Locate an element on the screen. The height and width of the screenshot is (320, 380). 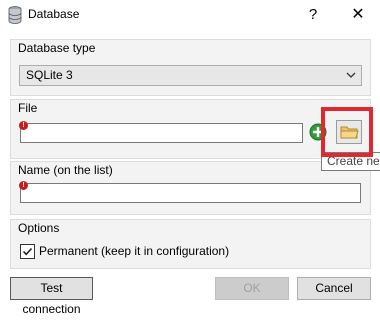
permanent-checkbox is located at coordinates (27, 251).